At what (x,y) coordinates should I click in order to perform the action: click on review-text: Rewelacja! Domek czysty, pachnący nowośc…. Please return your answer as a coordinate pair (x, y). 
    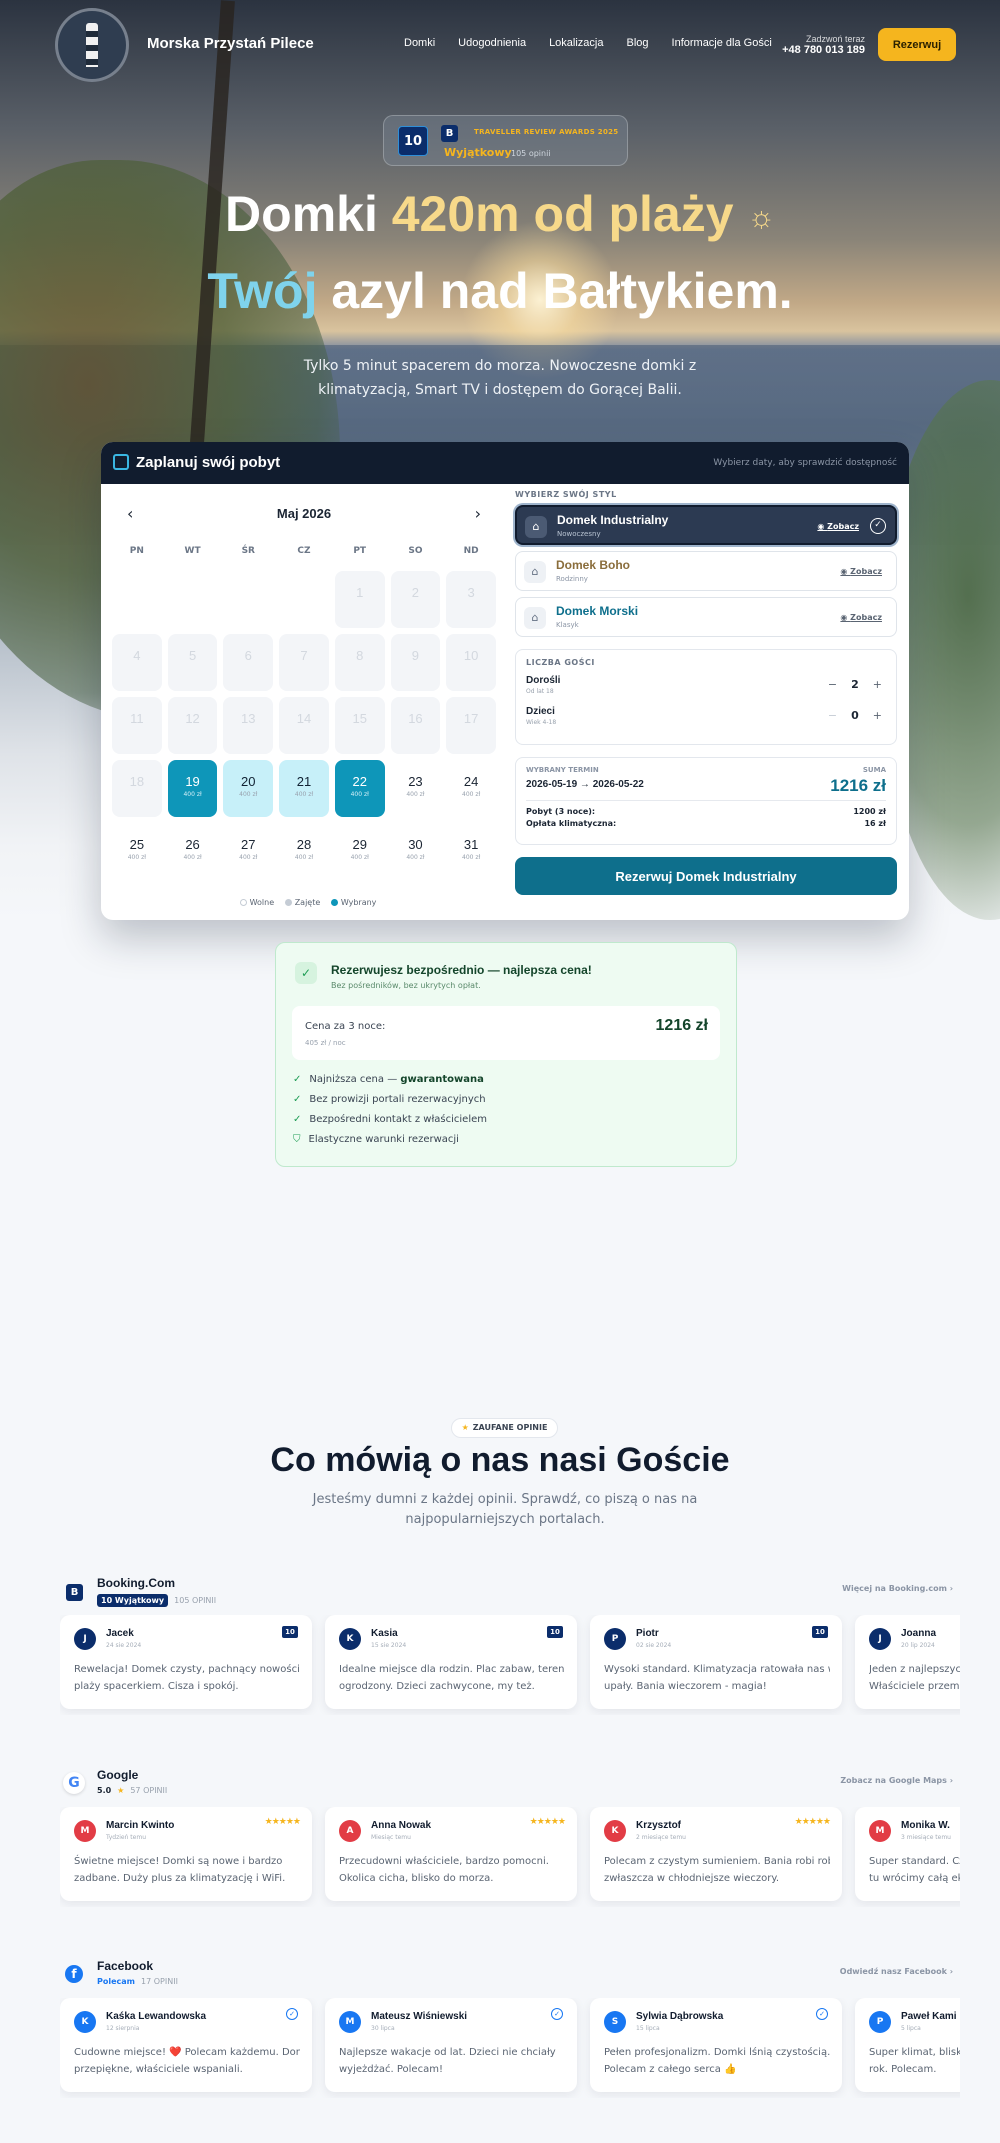
    Looking at the image, I should click on (187, 1678).